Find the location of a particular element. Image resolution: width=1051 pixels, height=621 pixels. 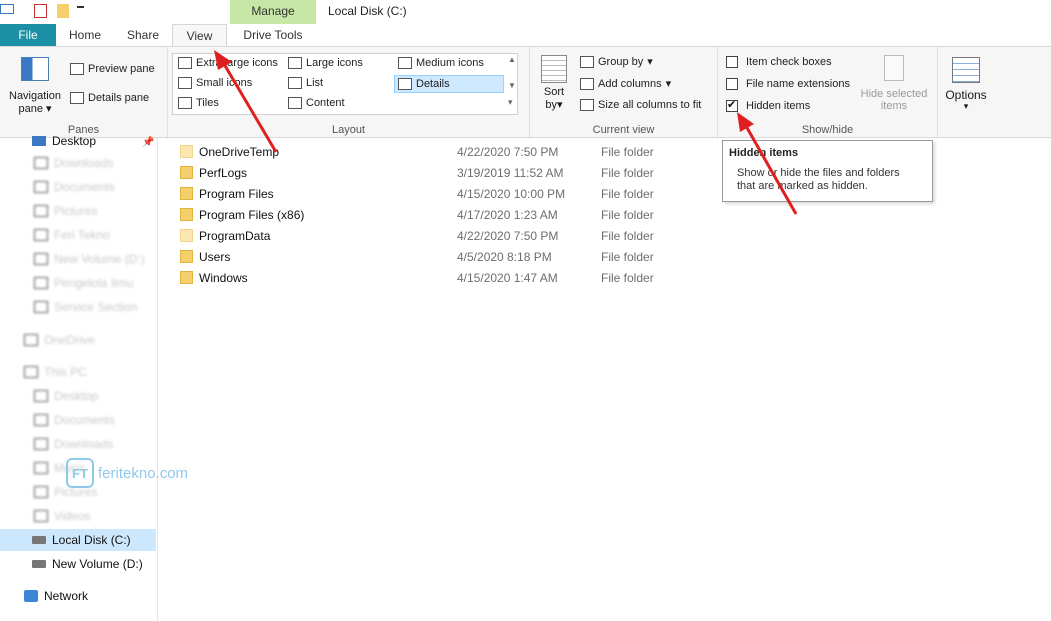

file-name: Windows is located at coordinates (223, 277).